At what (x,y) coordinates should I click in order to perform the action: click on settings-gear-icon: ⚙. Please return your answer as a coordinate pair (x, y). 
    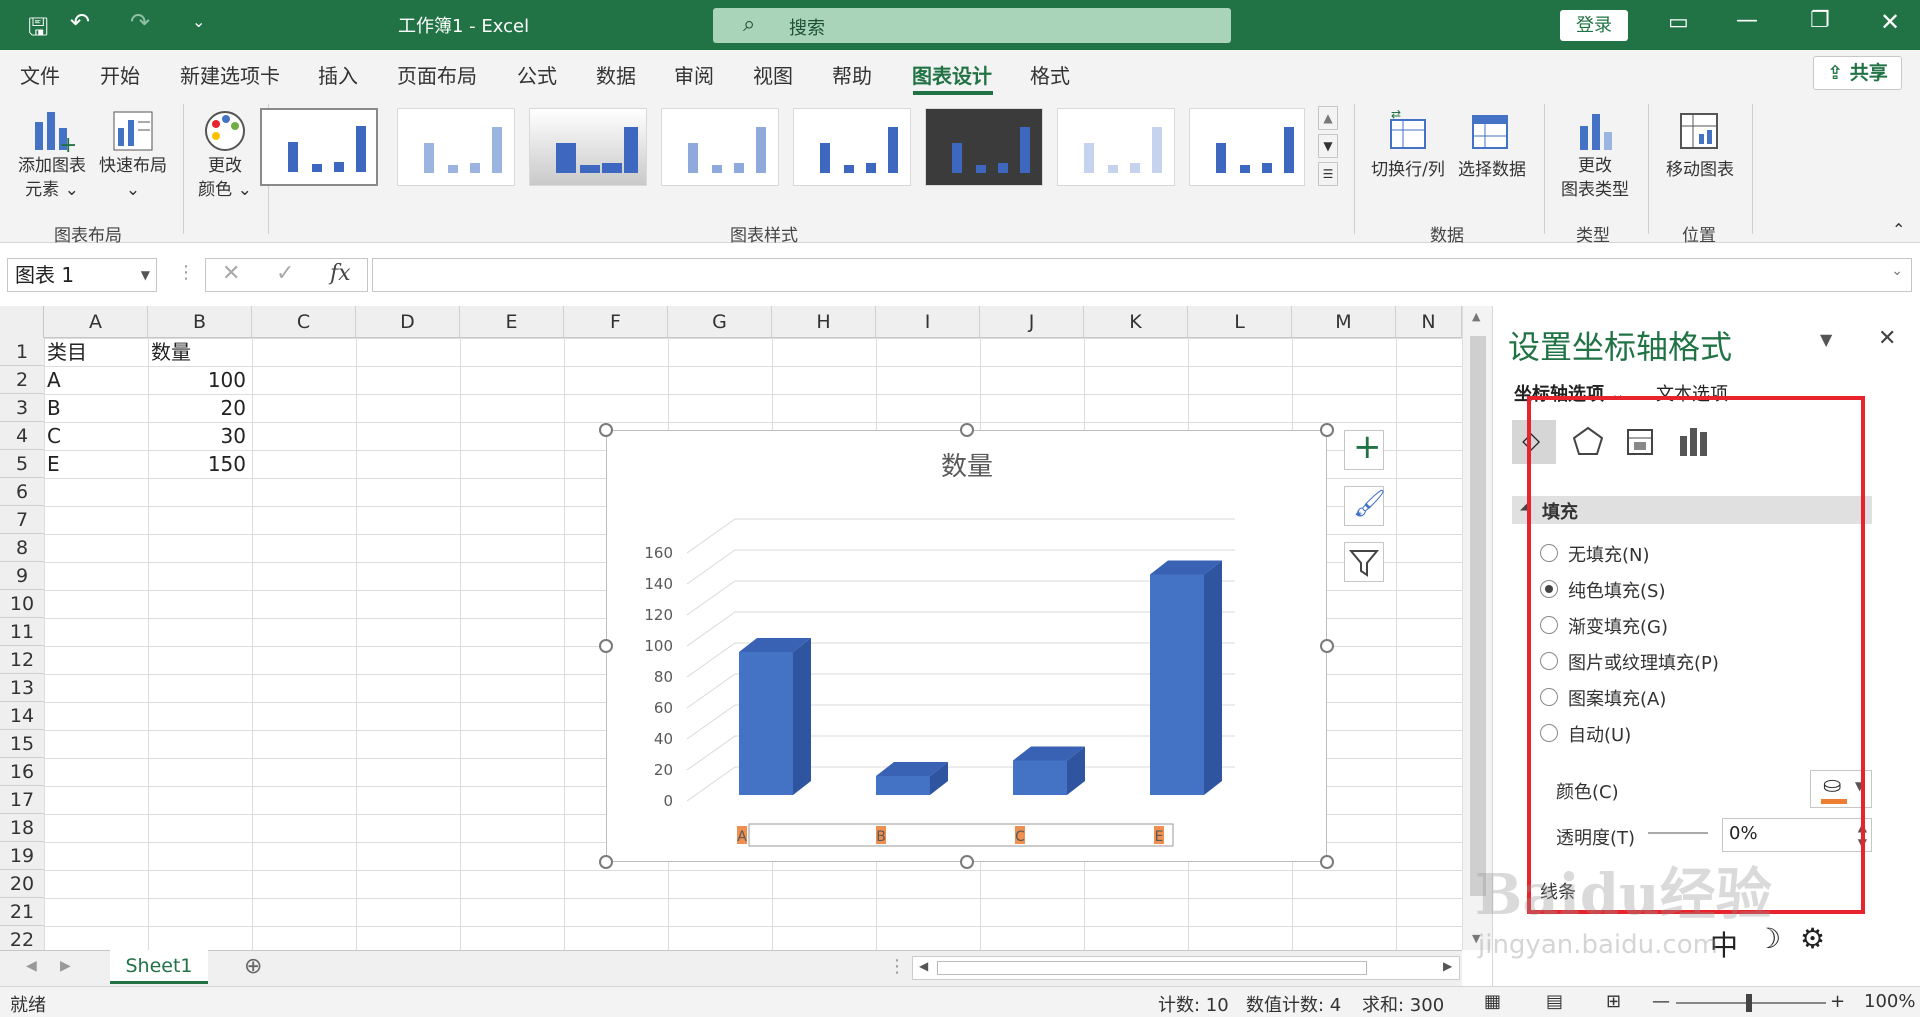
    Looking at the image, I should click on (1812, 938).